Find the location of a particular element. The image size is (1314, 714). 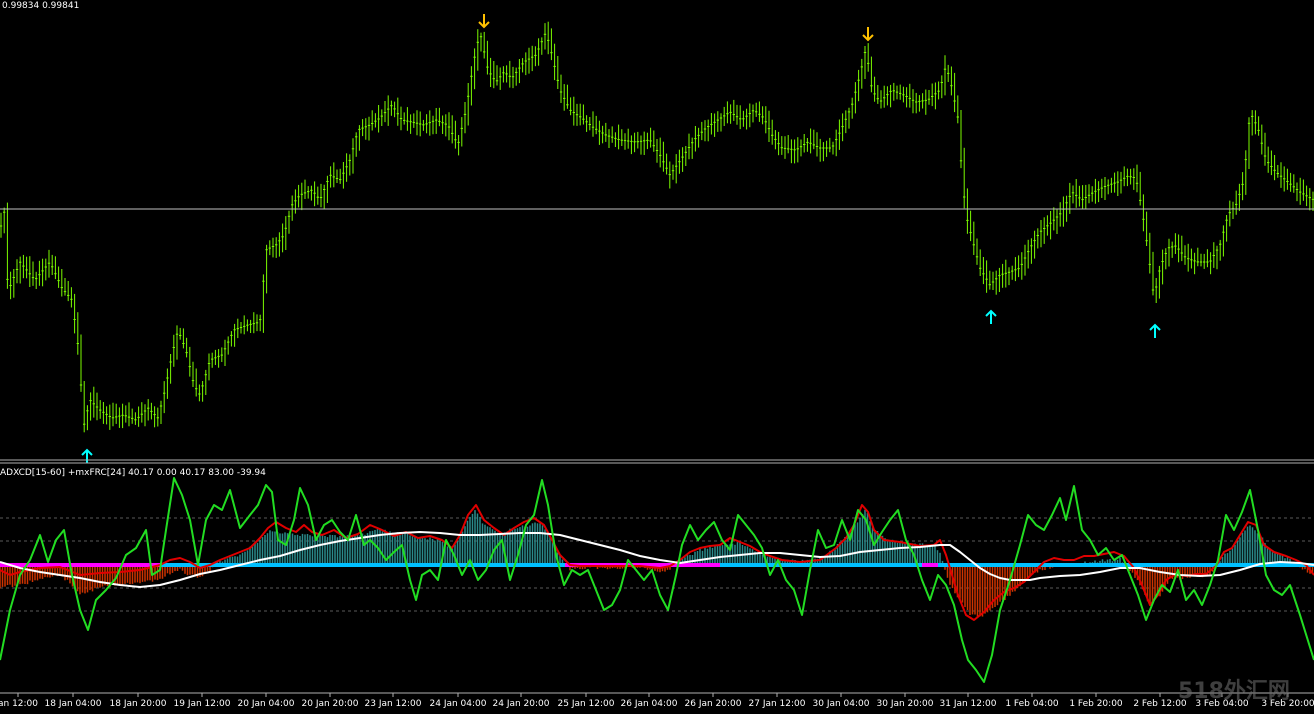

price-readout: 0.99834 0.99841 is located at coordinates (40, 6).